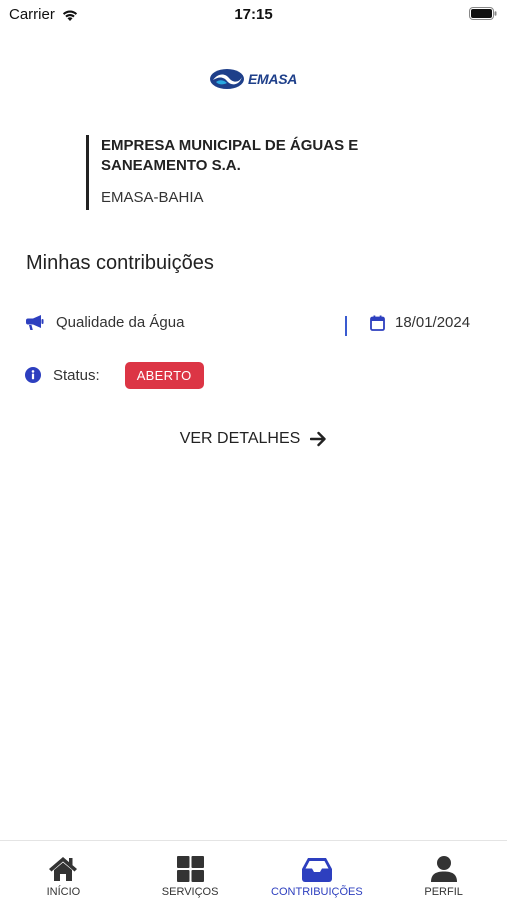  I want to click on info-icon, so click(33, 375).